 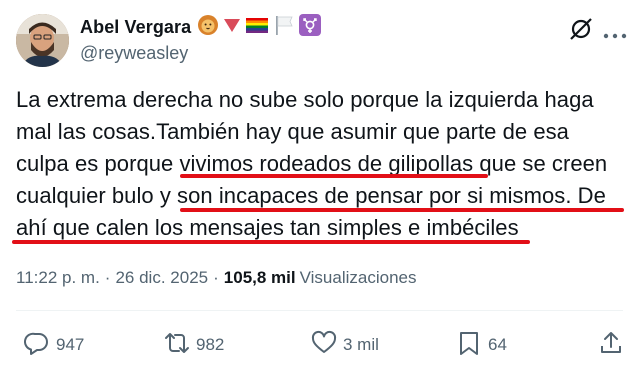 What do you see at coordinates (284, 27) in the screenshot?
I see `white-flag-emoji-icon` at bounding box center [284, 27].